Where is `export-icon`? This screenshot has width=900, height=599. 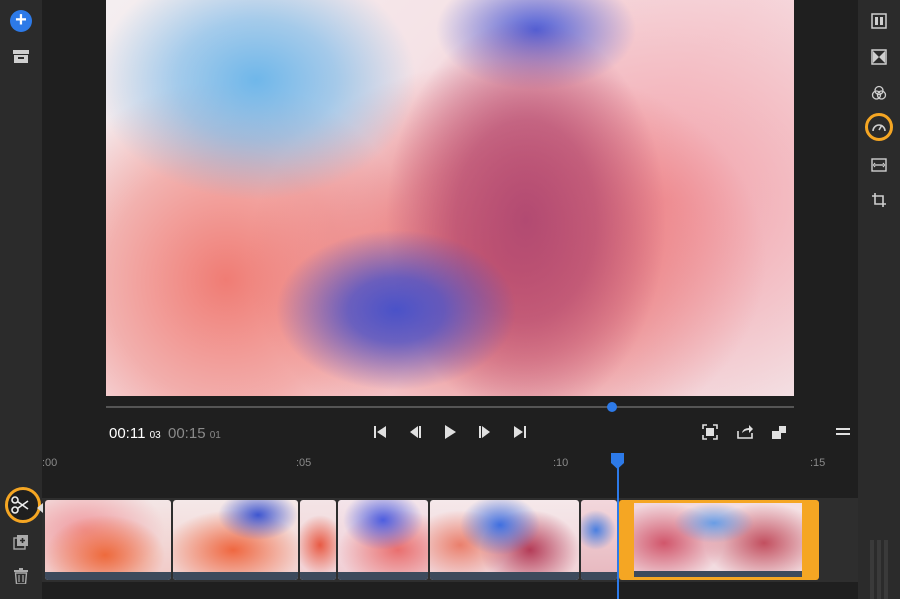 export-icon is located at coordinates (745, 432).